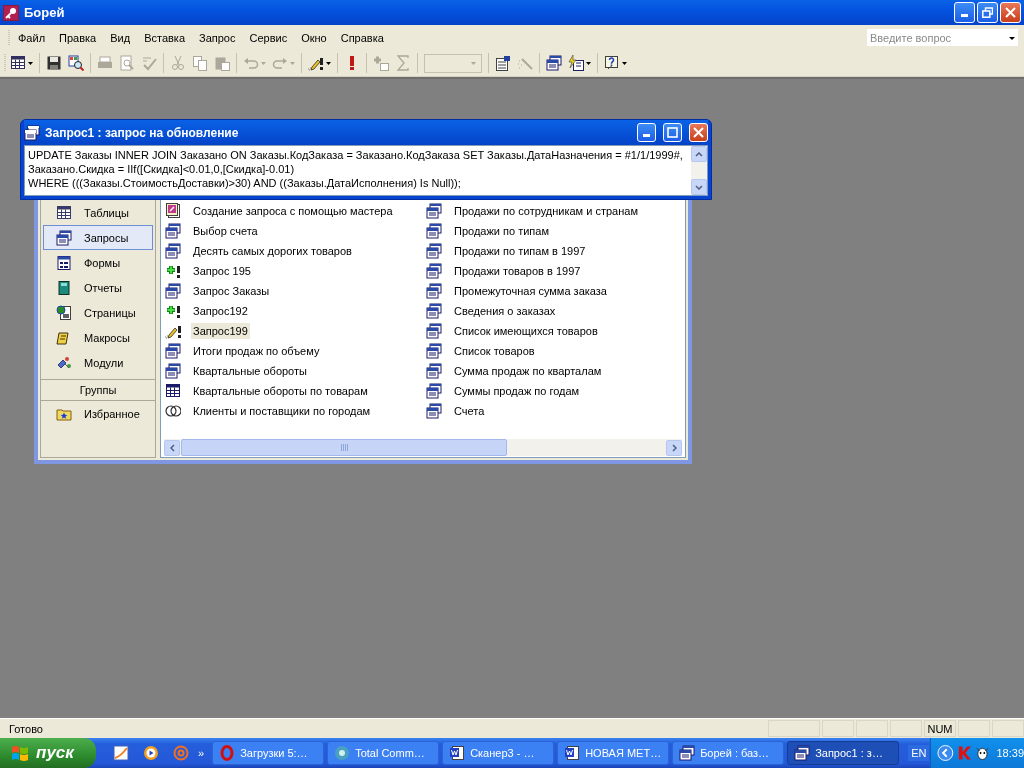 Image resolution: width=1024 pixels, height=768 pixels. Describe the element at coordinates (20, 753) in the screenshot. I see `windows-flag-icon` at that location.